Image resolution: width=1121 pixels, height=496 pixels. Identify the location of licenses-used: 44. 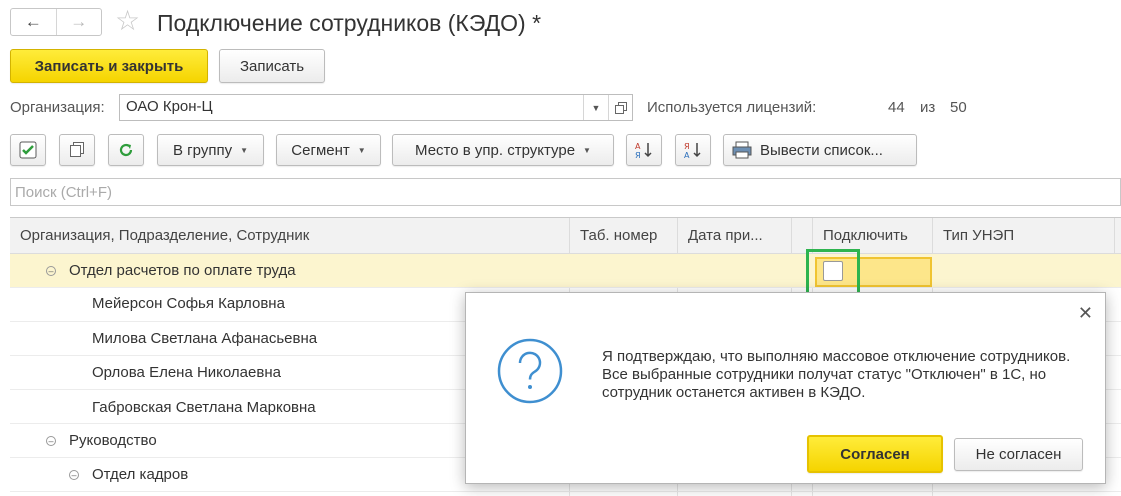
(896, 107).